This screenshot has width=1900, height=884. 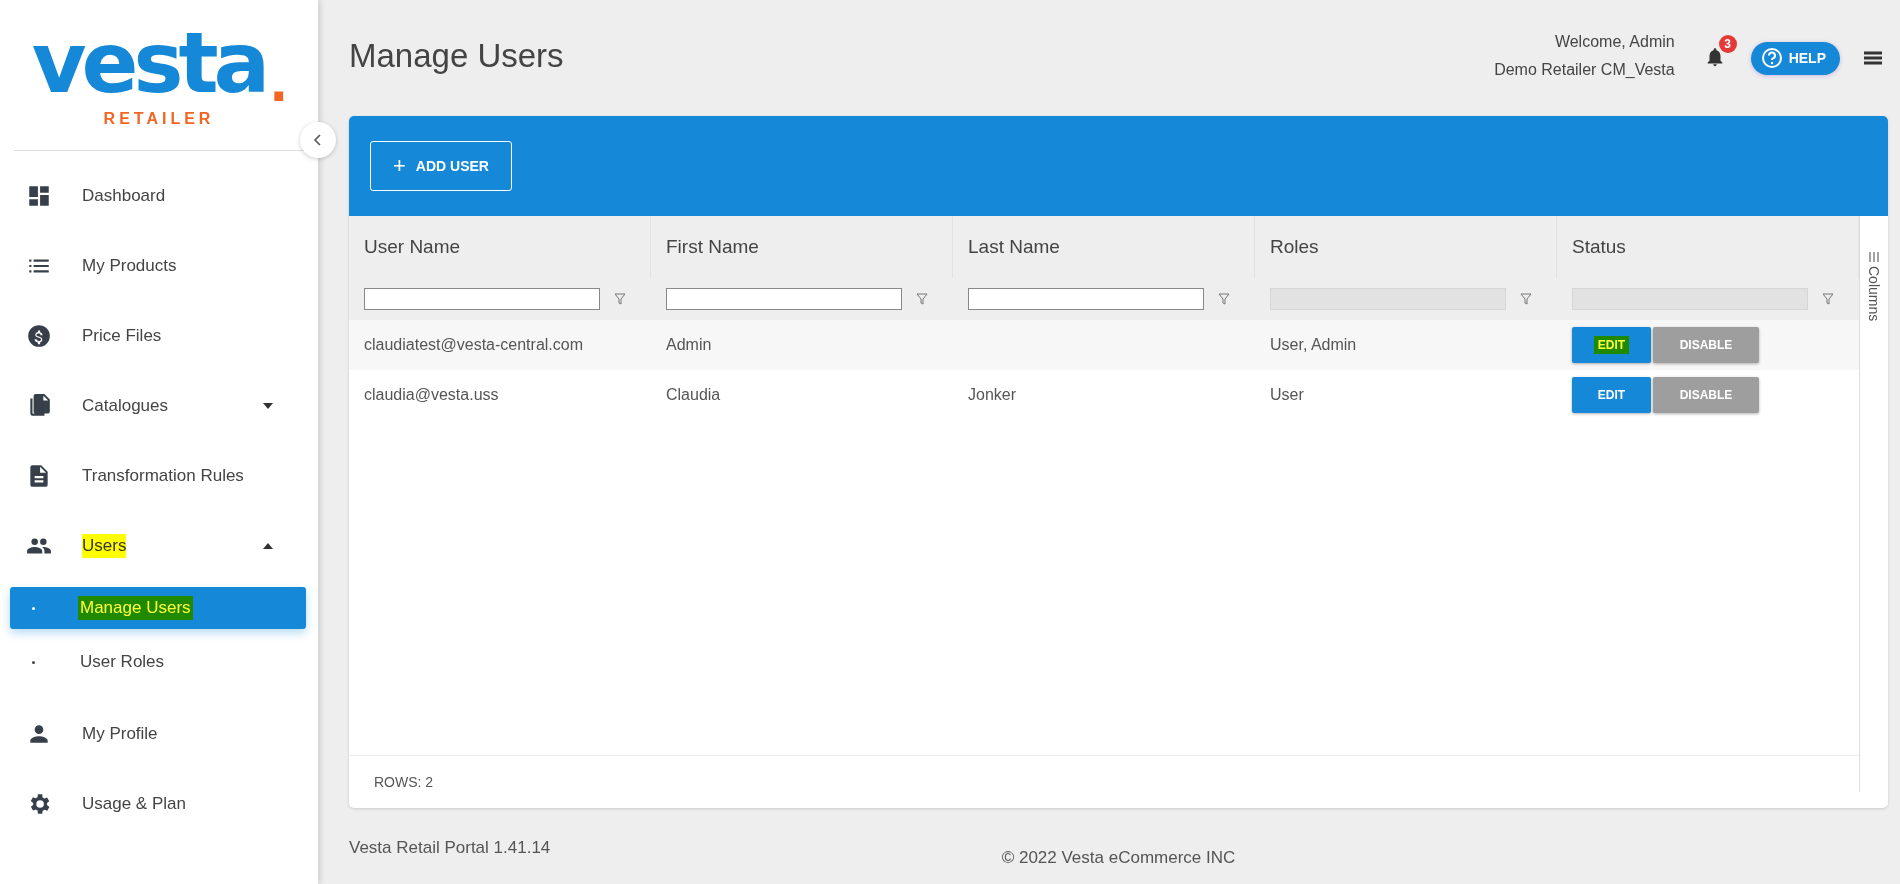 I want to click on sidebar-item: Catalogues, so click(x=159, y=406).